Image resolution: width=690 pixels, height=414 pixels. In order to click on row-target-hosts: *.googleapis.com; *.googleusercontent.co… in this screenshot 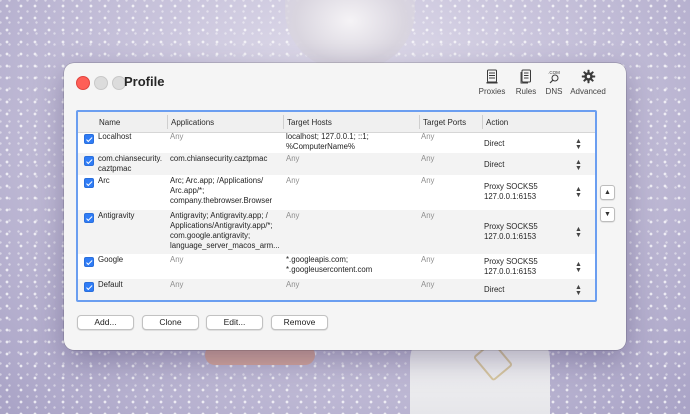, I will do `click(329, 264)`.